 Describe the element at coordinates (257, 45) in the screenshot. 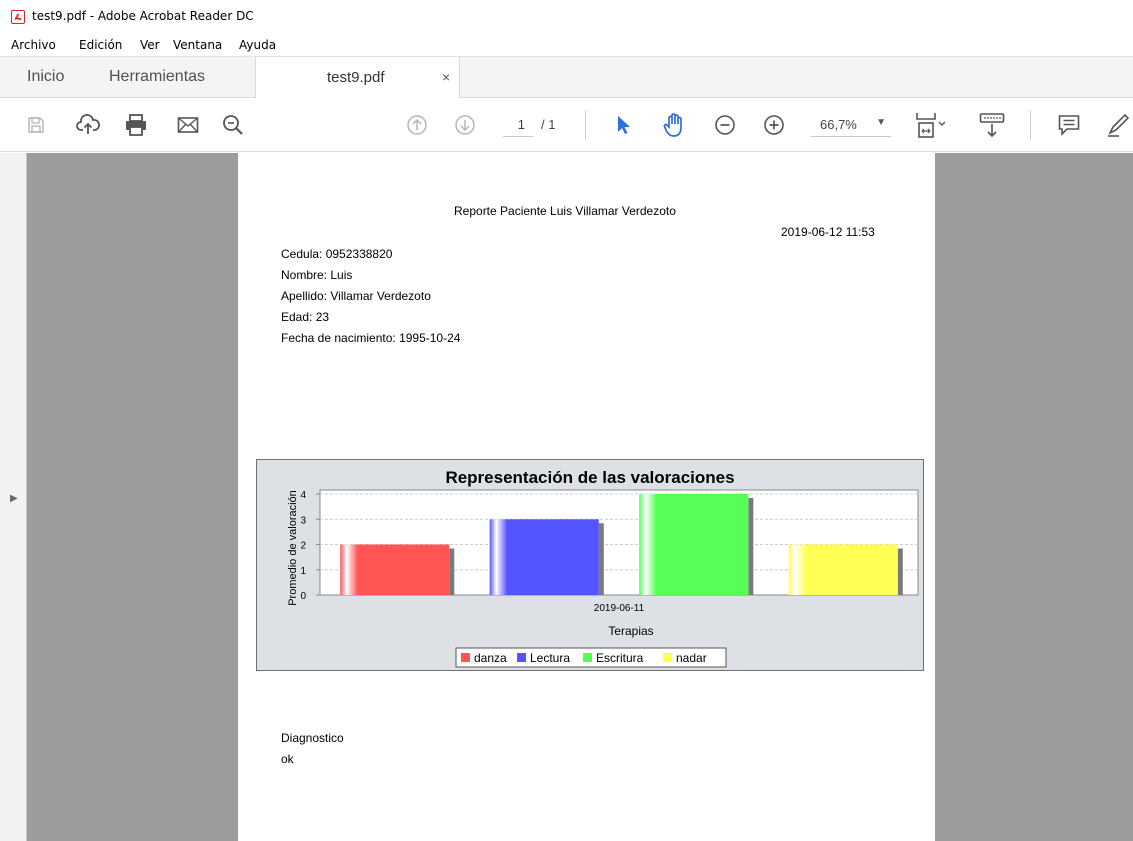

I see `menu-ayuda: Ayuda` at that location.